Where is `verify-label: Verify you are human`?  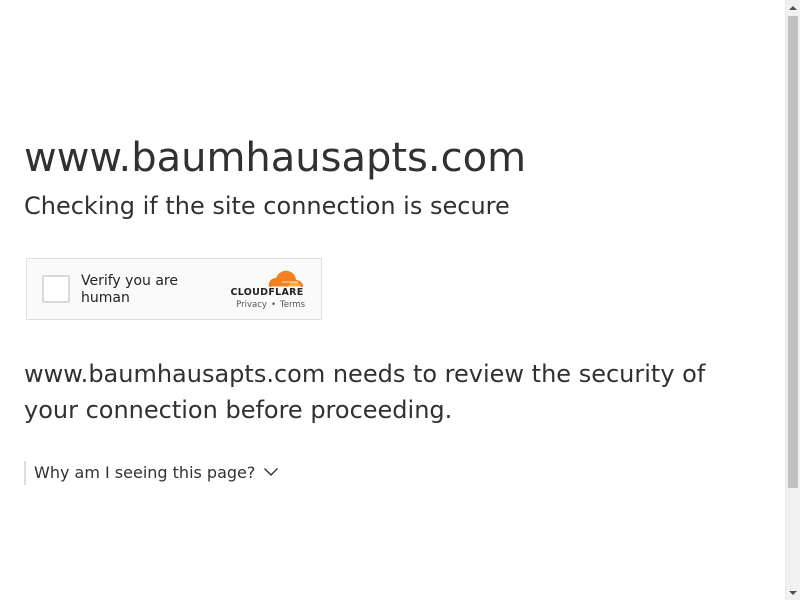 verify-label: Verify you are human is located at coordinates (129, 289).